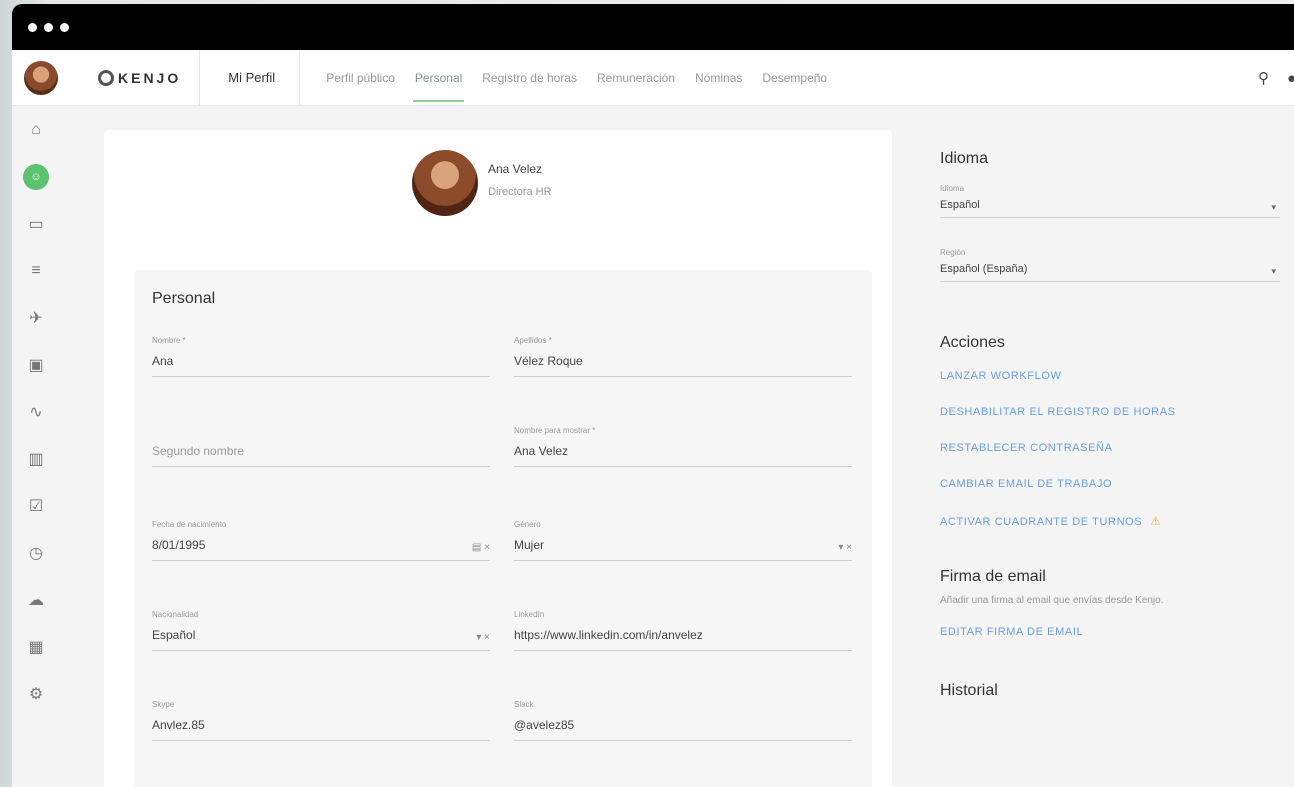 This screenshot has width=1294, height=787. Describe the element at coordinates (175, 614) in the screenshot. I see `field-label: Nacionalidad` at that location.